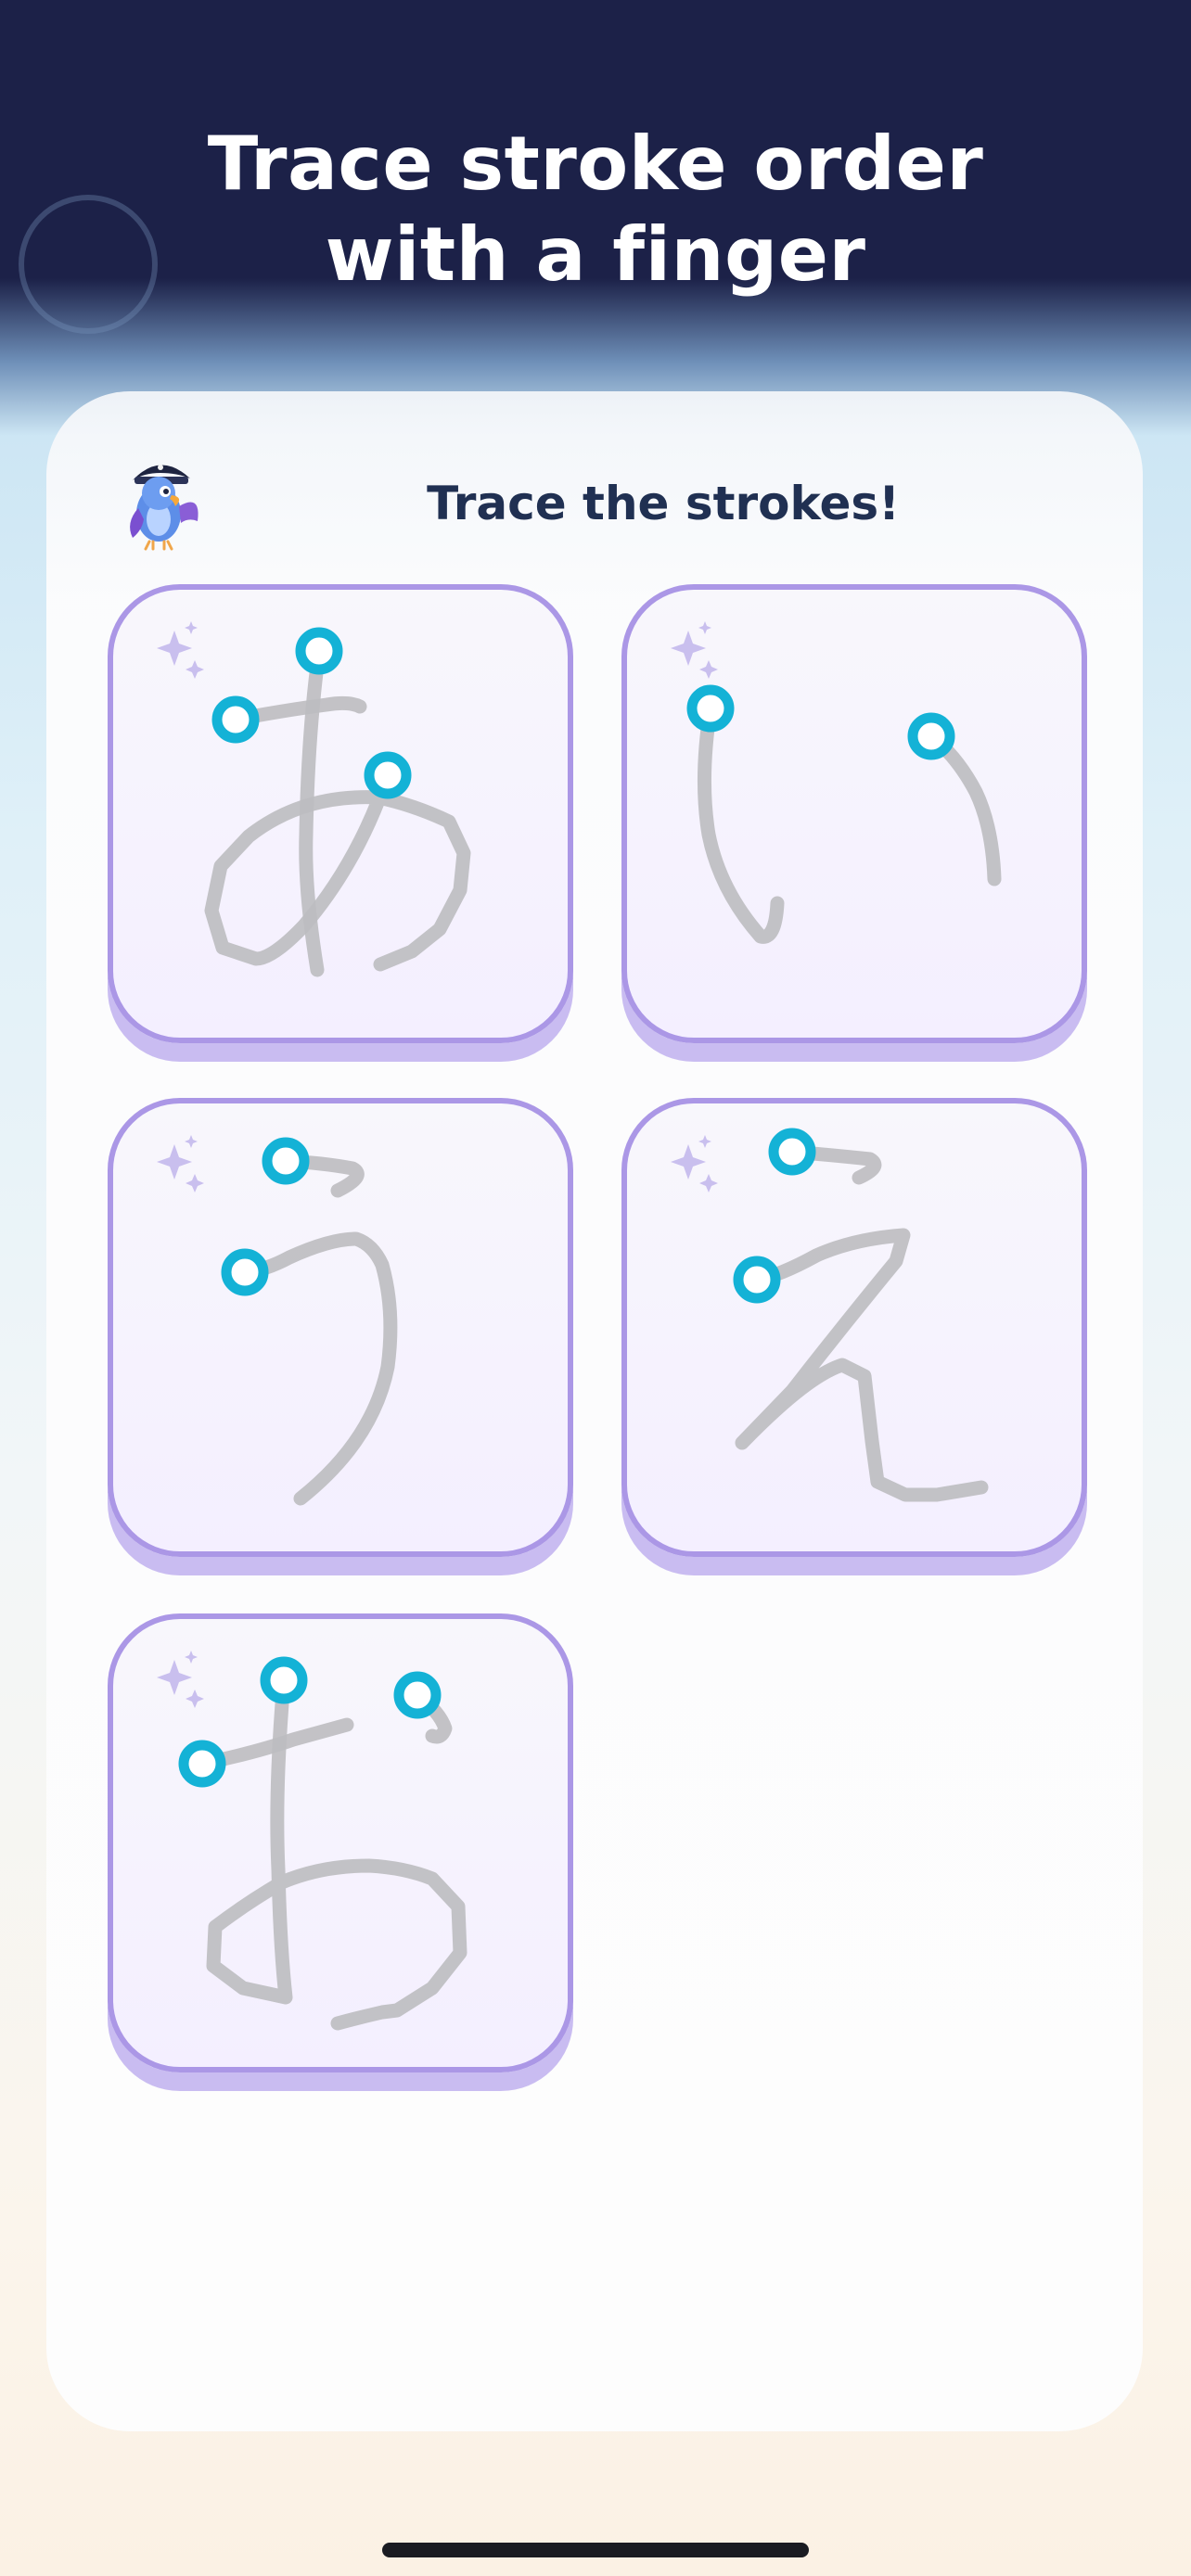 The width and height of the screenshot is (1191, 2576). I want to click on stroke-guide-i, so click(836, 783).